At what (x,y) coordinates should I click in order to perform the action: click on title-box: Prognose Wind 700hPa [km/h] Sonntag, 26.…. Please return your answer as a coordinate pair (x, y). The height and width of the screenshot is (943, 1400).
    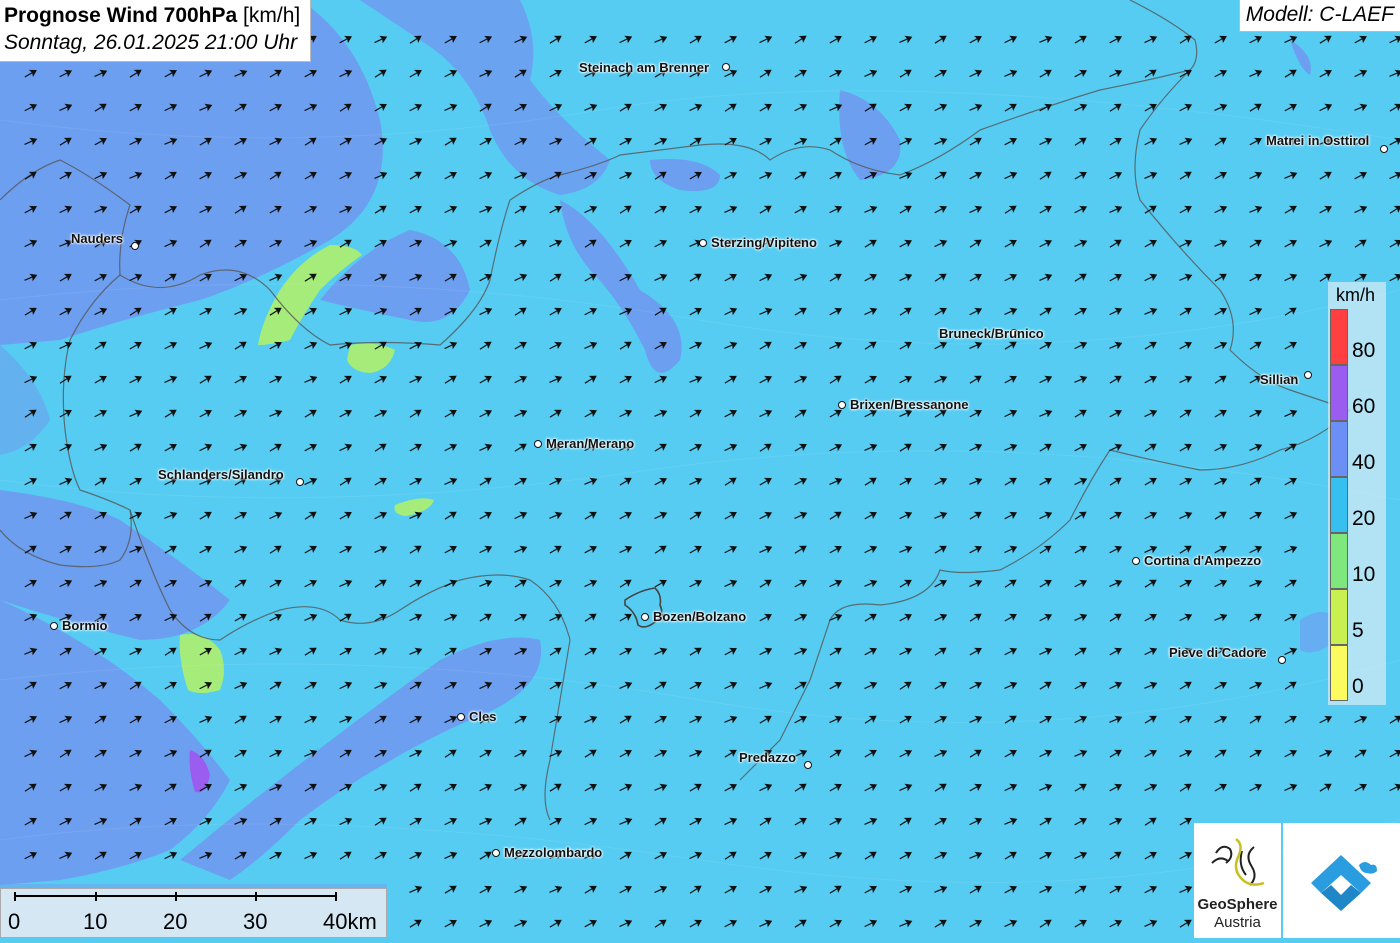
    Looking at the image, I should click on (156, 31).